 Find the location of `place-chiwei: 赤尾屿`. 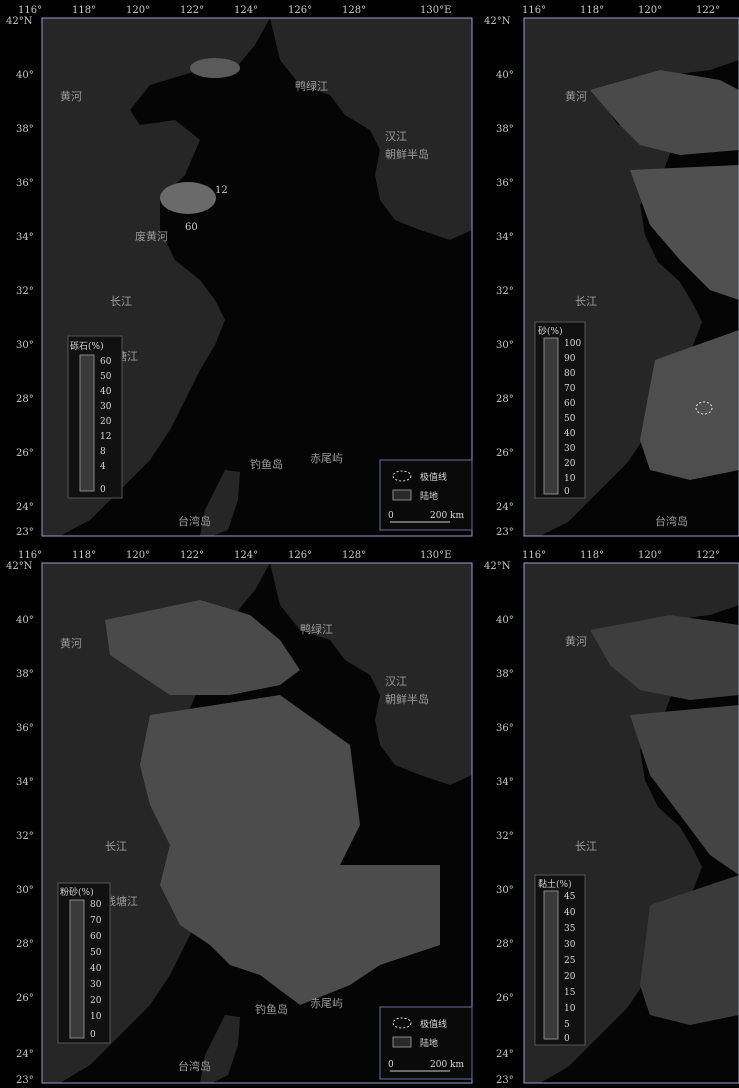

place-chiwei: 赤尾屿 is located at coordinates (326, 458).